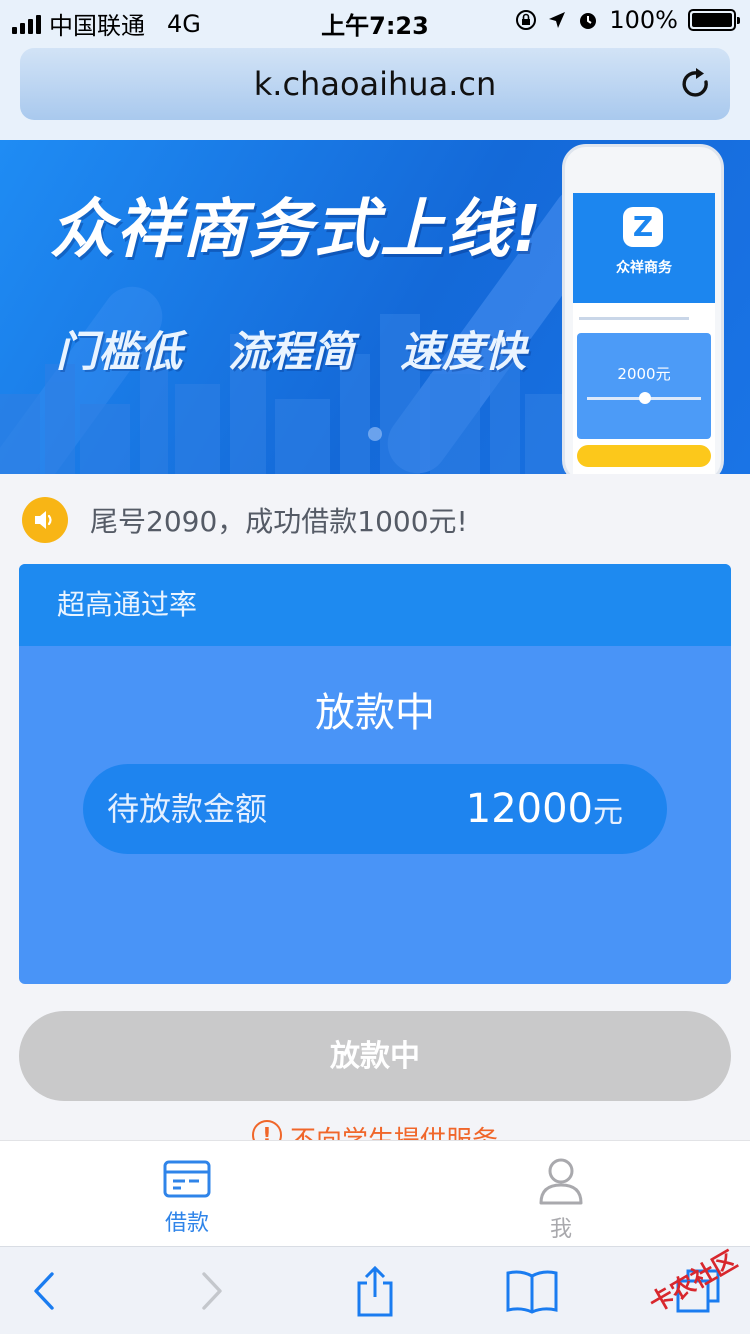 The height and width of the screenshot is (1334, 750). What do you see at coordinates (526, 20) in the screenshot?
I see `orientation-lock-icon` at bounding box center [526, 20].